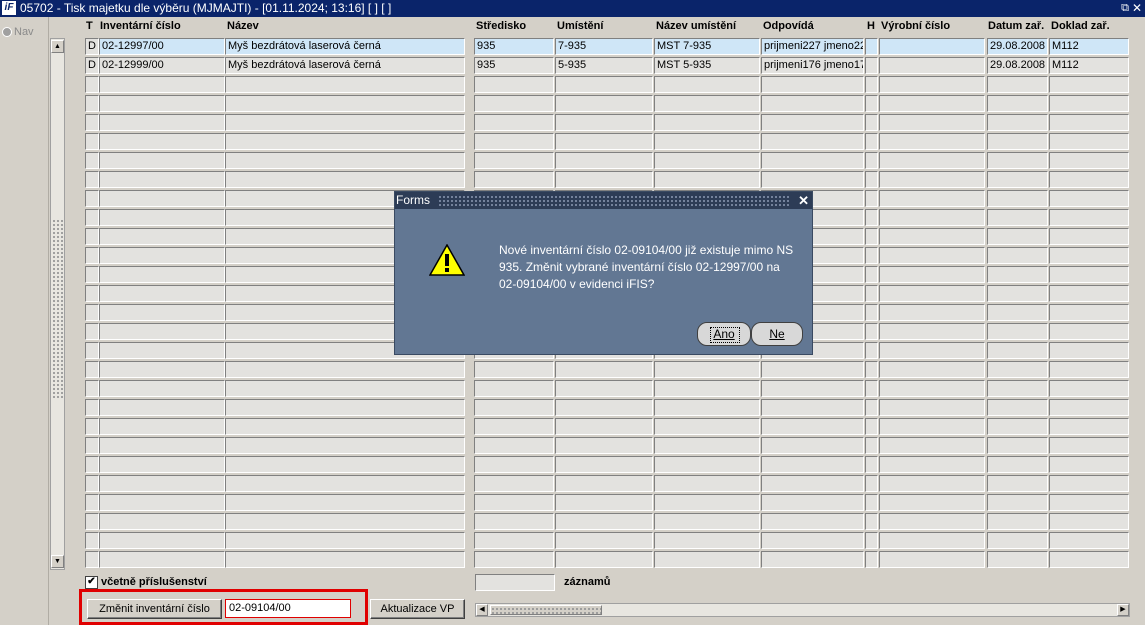 This screenshot has width=1145, height=625. I want to click on scroll-up-icon: ▲, so click(57, 46).